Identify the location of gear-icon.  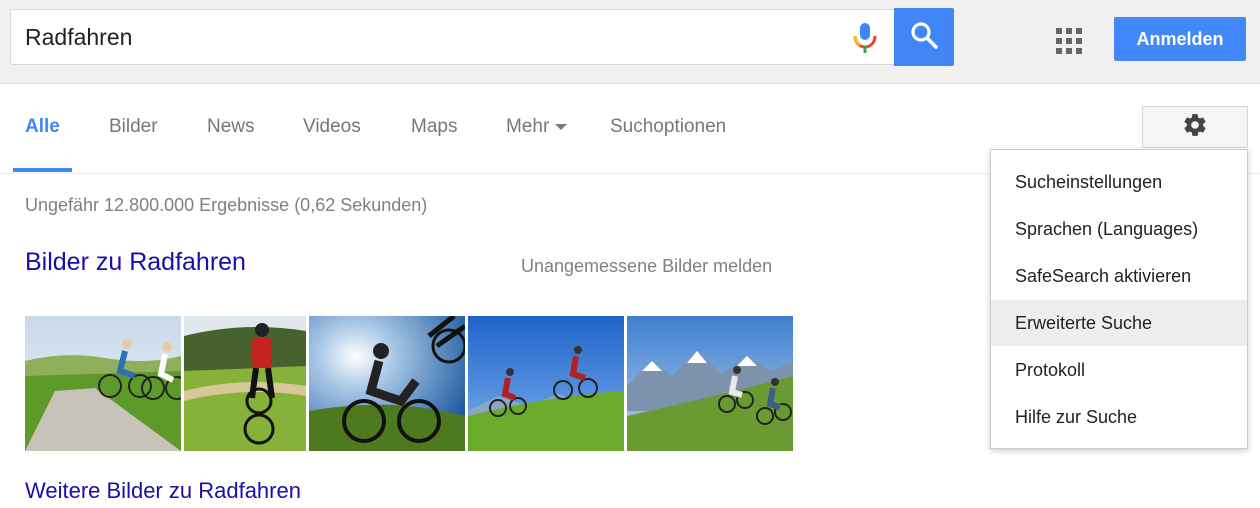
(1195, 127).